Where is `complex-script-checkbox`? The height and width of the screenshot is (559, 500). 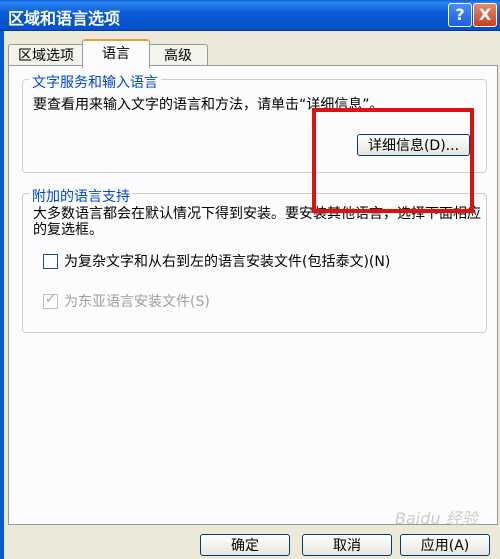
complex-script-checkbox is located at coordinates (50, 261).